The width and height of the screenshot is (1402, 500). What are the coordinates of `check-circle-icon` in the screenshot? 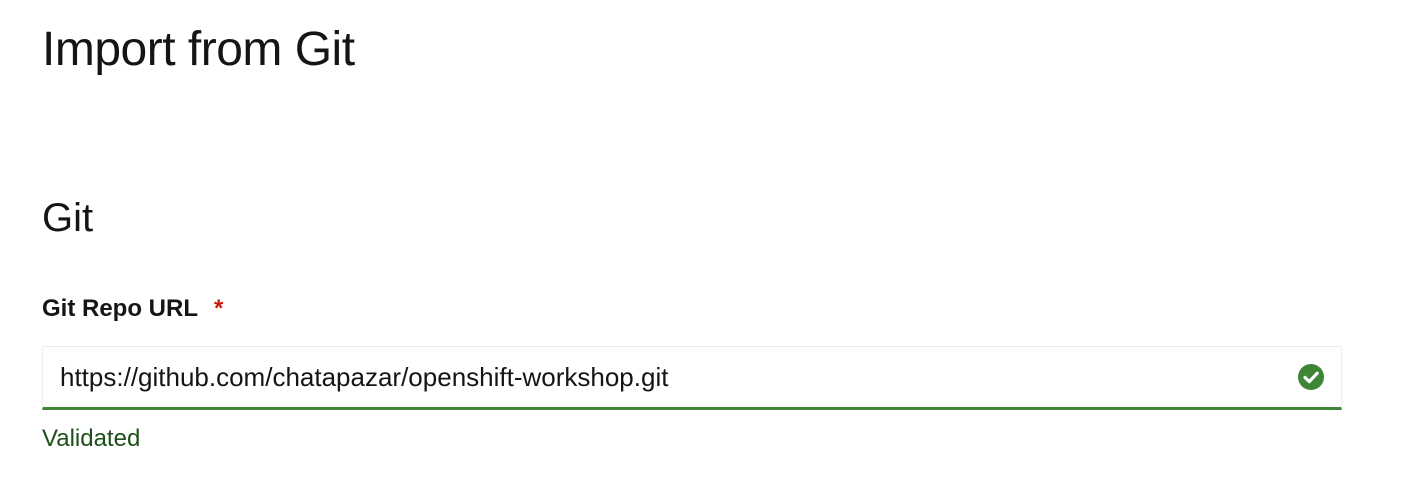 It's located at (1311, 377).